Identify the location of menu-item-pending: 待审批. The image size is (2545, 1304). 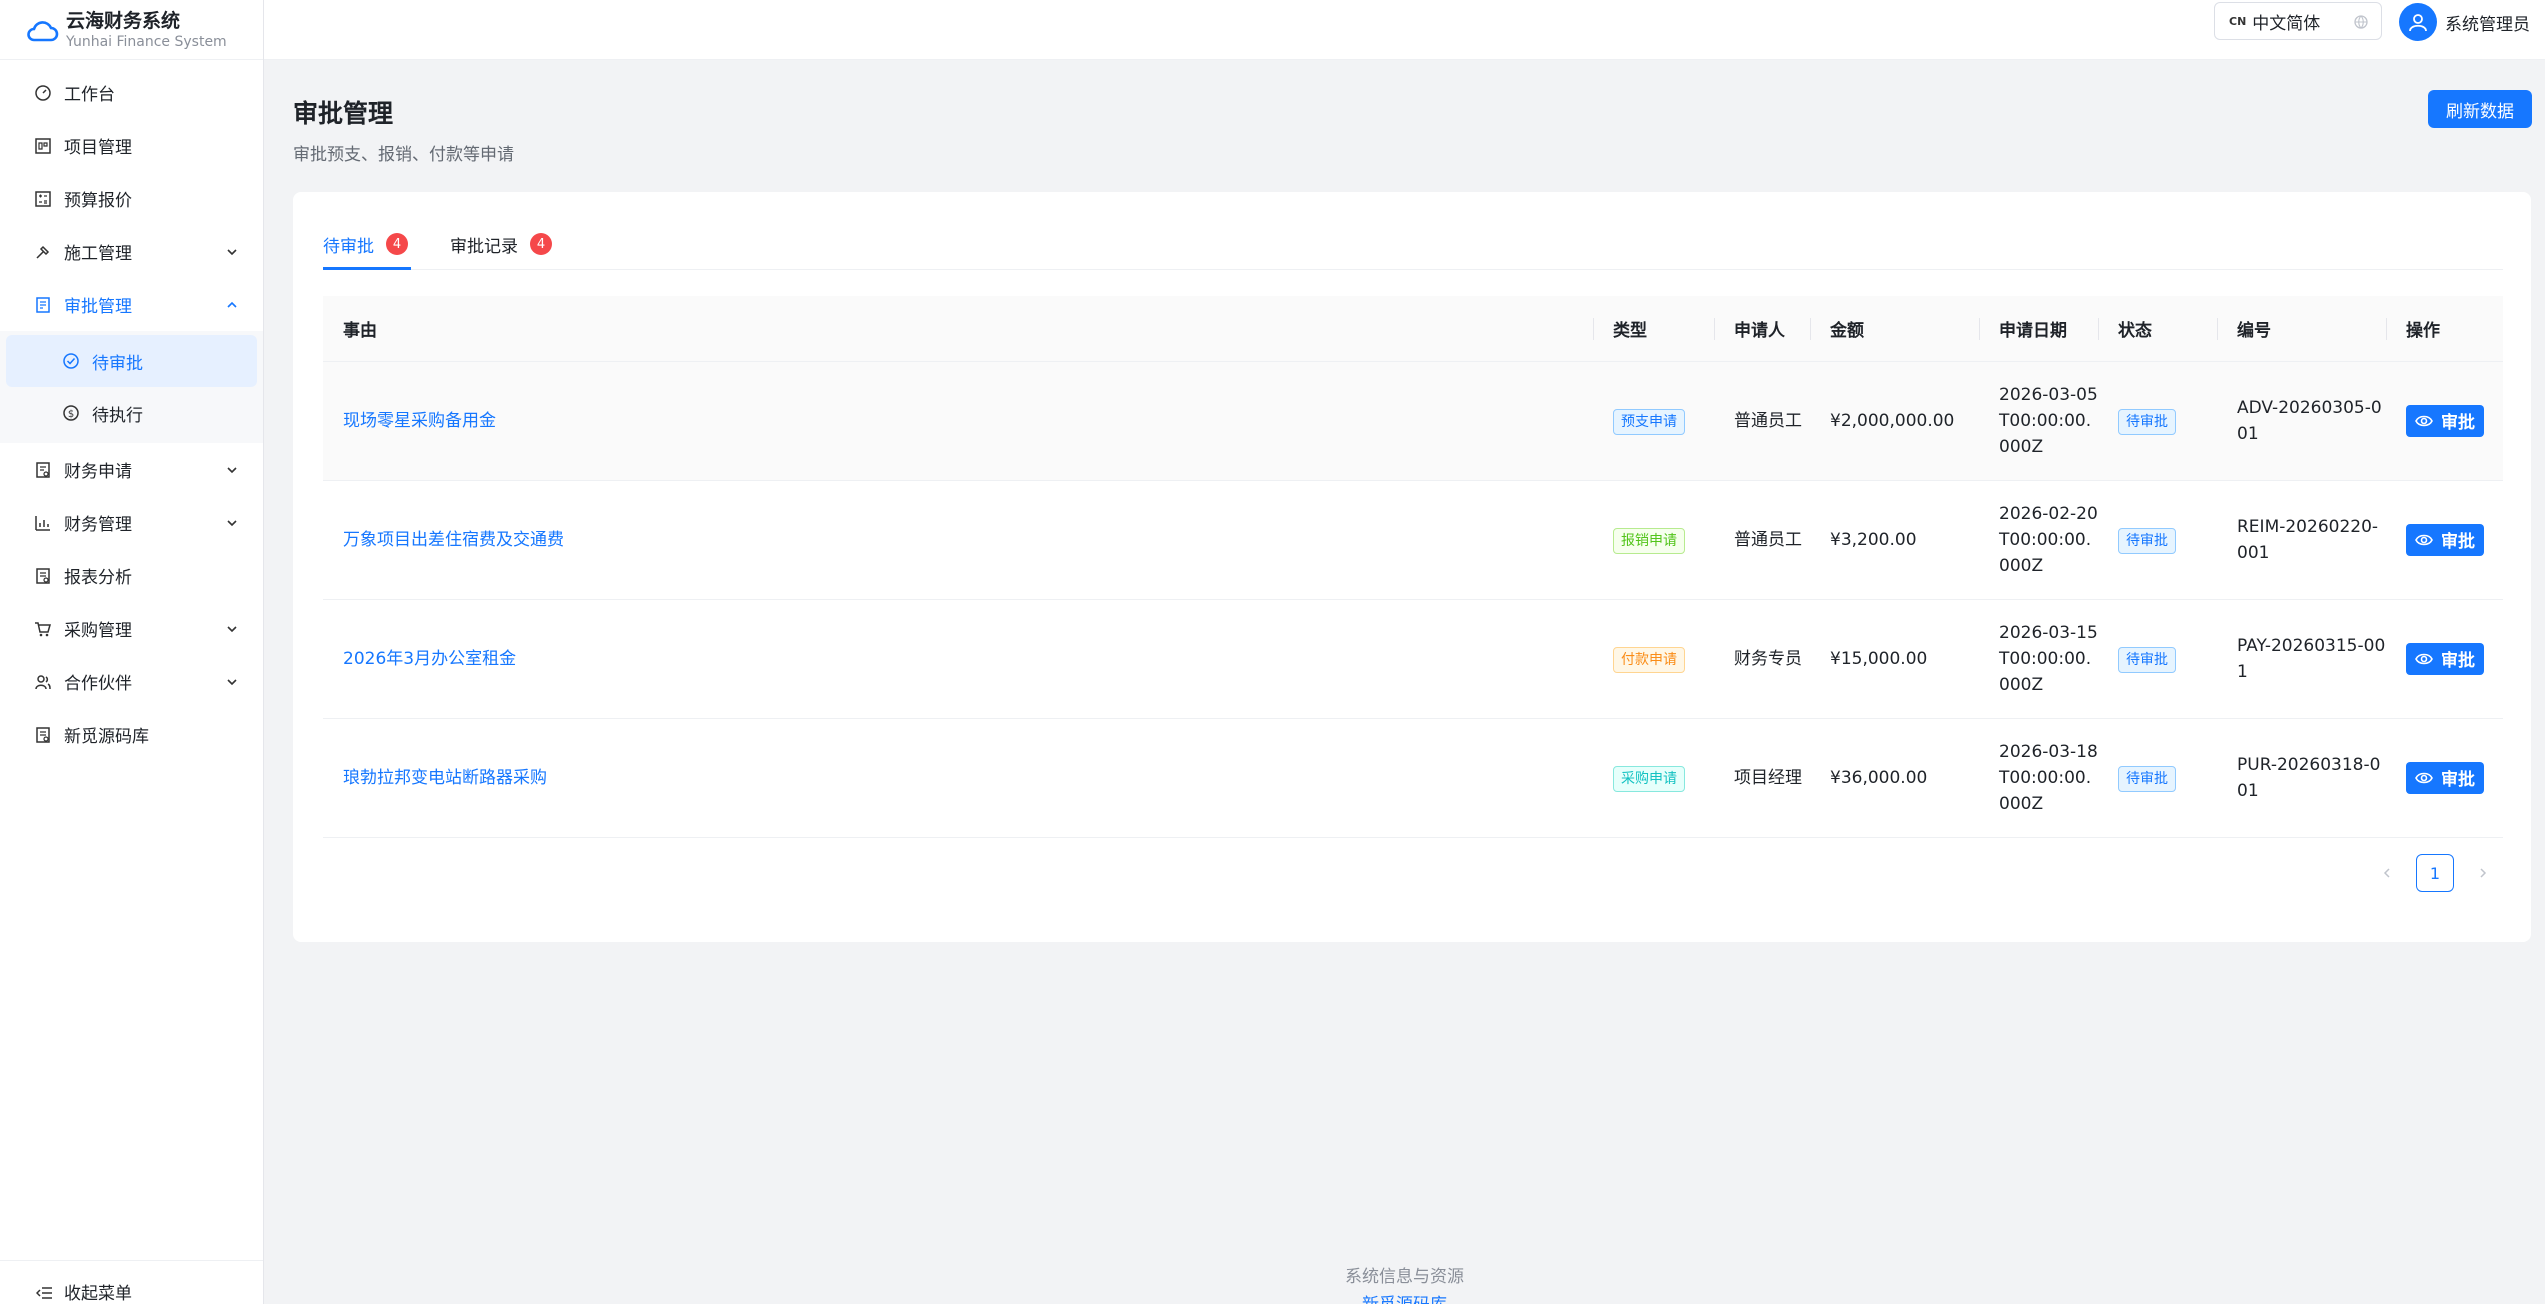
(131, 361).